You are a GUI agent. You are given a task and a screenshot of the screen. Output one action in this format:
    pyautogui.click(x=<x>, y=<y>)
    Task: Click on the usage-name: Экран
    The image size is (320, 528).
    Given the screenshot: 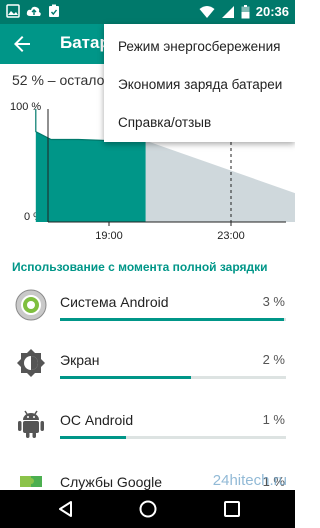 What is the action you would take?
    pyautogui.click(x=80, y=360)
    